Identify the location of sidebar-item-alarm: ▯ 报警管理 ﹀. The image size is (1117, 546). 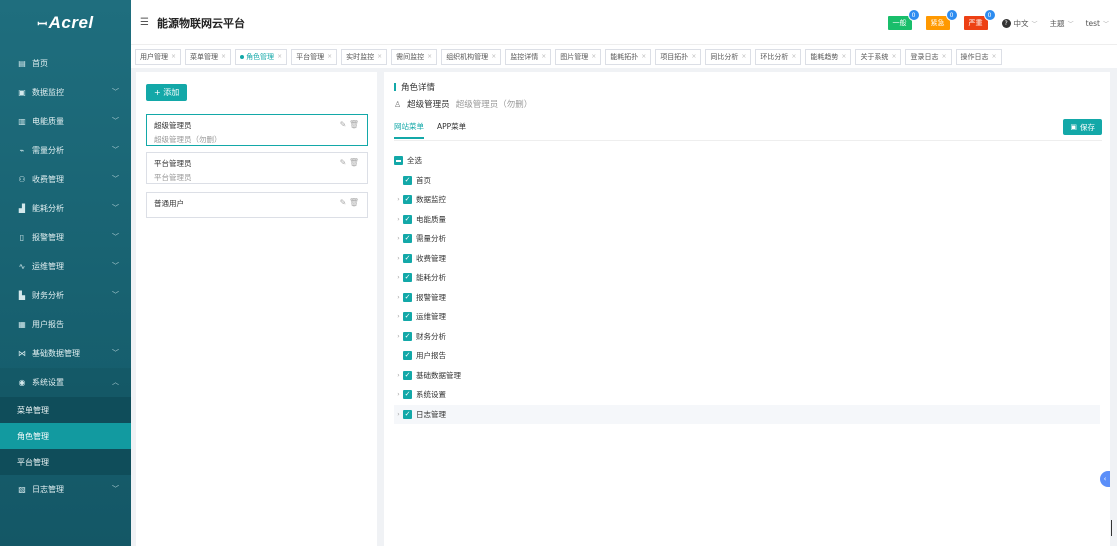
(65, 237).